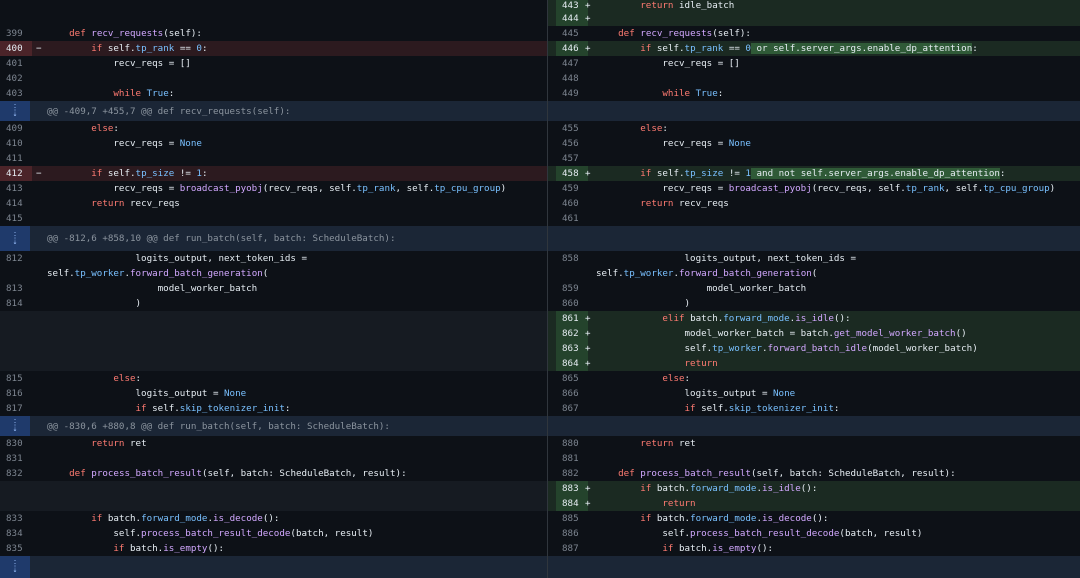 This screenshot has height=578, width=1080. Describe the element at coordinates (97, 518) in the screenshot. I see `code-token: if` at that location.